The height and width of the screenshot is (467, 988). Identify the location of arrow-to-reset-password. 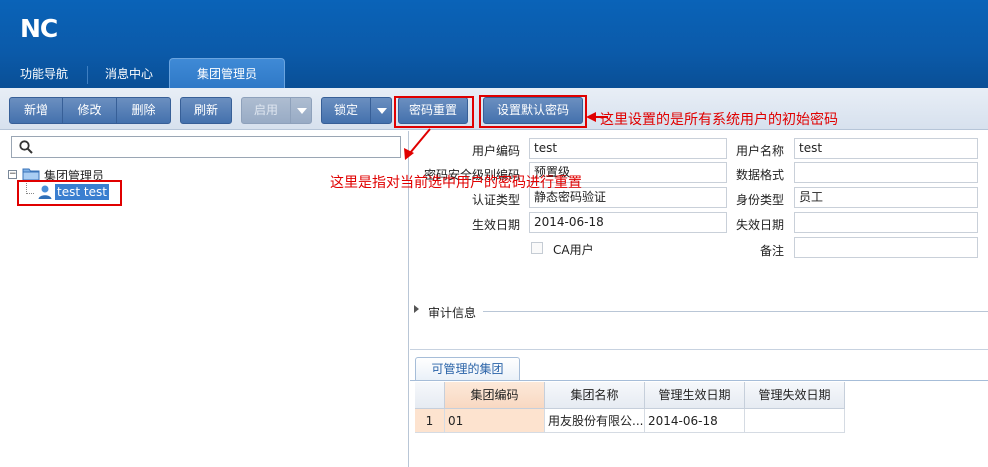
(417, 144).